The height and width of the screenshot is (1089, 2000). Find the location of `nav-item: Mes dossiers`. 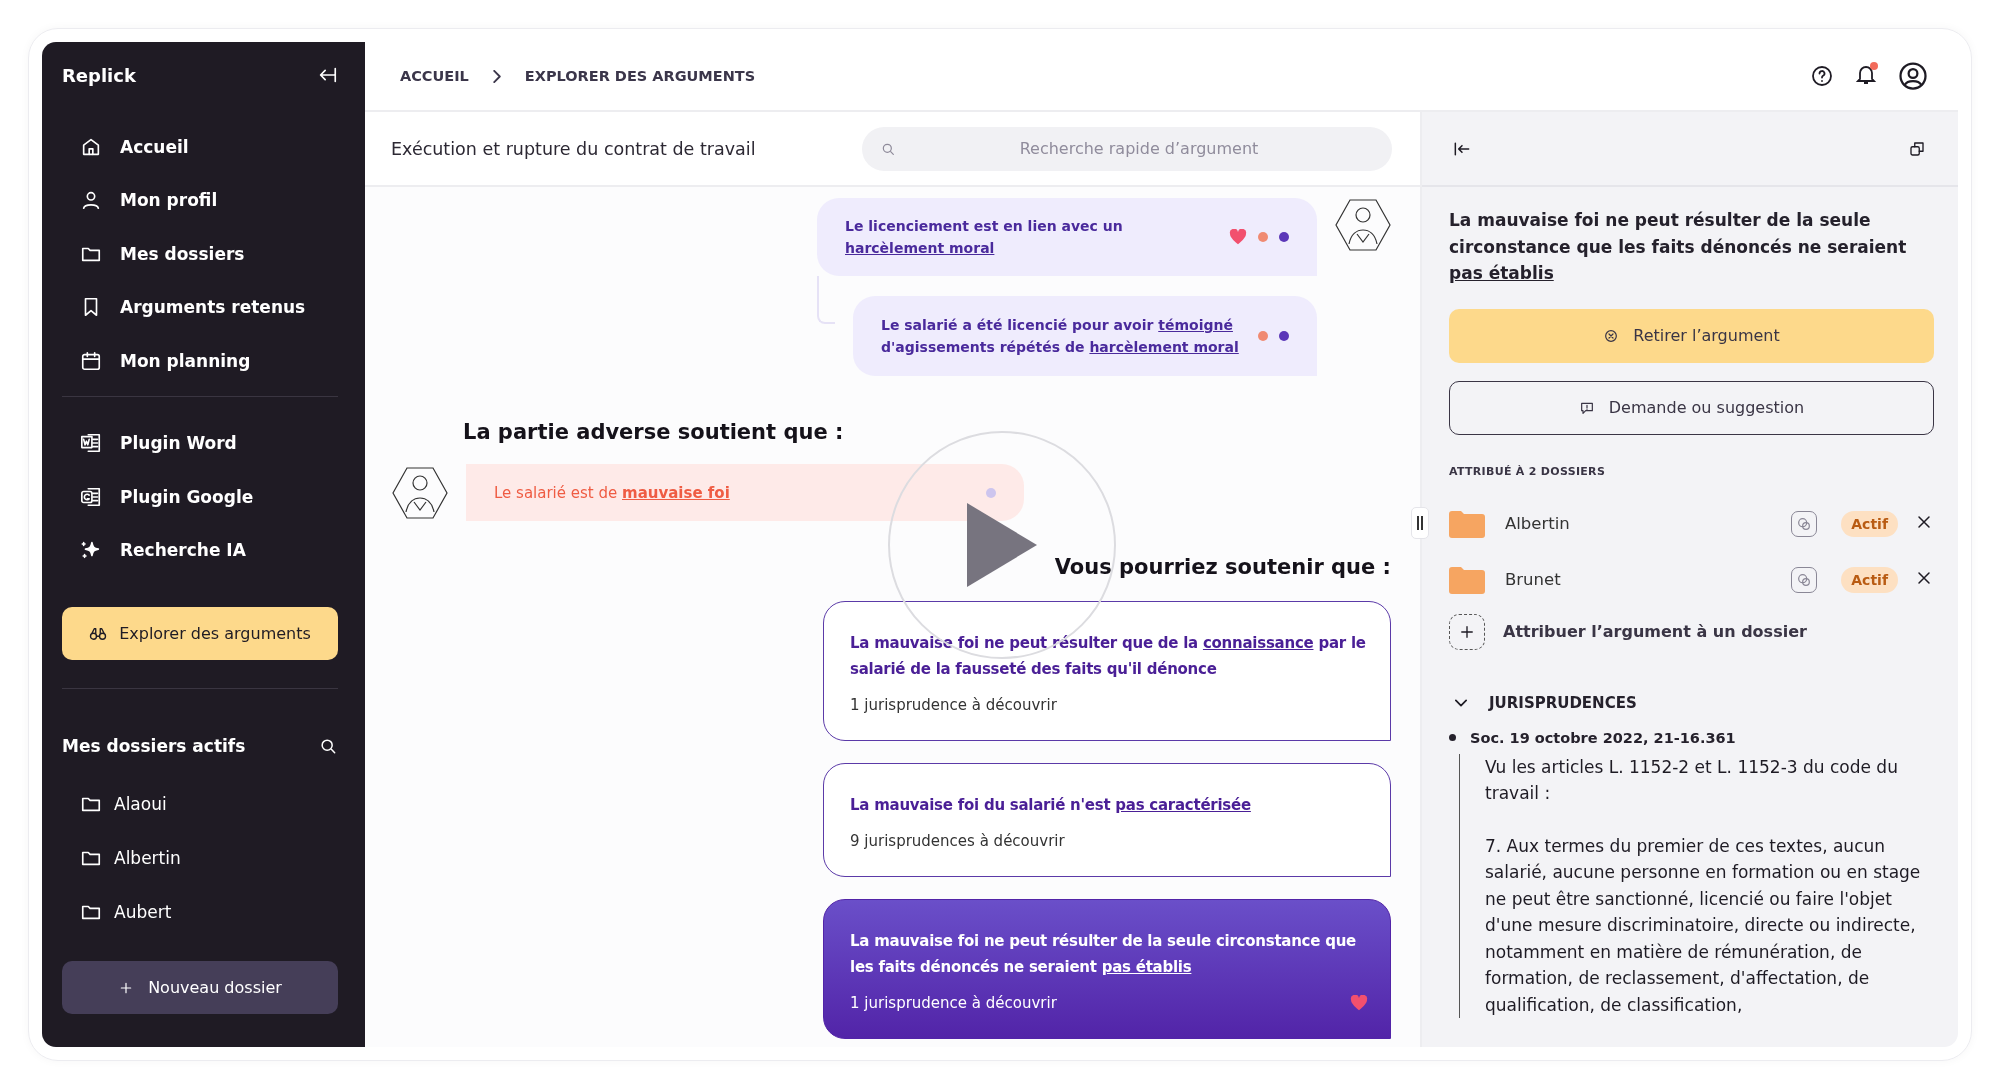

nav-item: Mes dossiers is located at coordinates (209, 254).